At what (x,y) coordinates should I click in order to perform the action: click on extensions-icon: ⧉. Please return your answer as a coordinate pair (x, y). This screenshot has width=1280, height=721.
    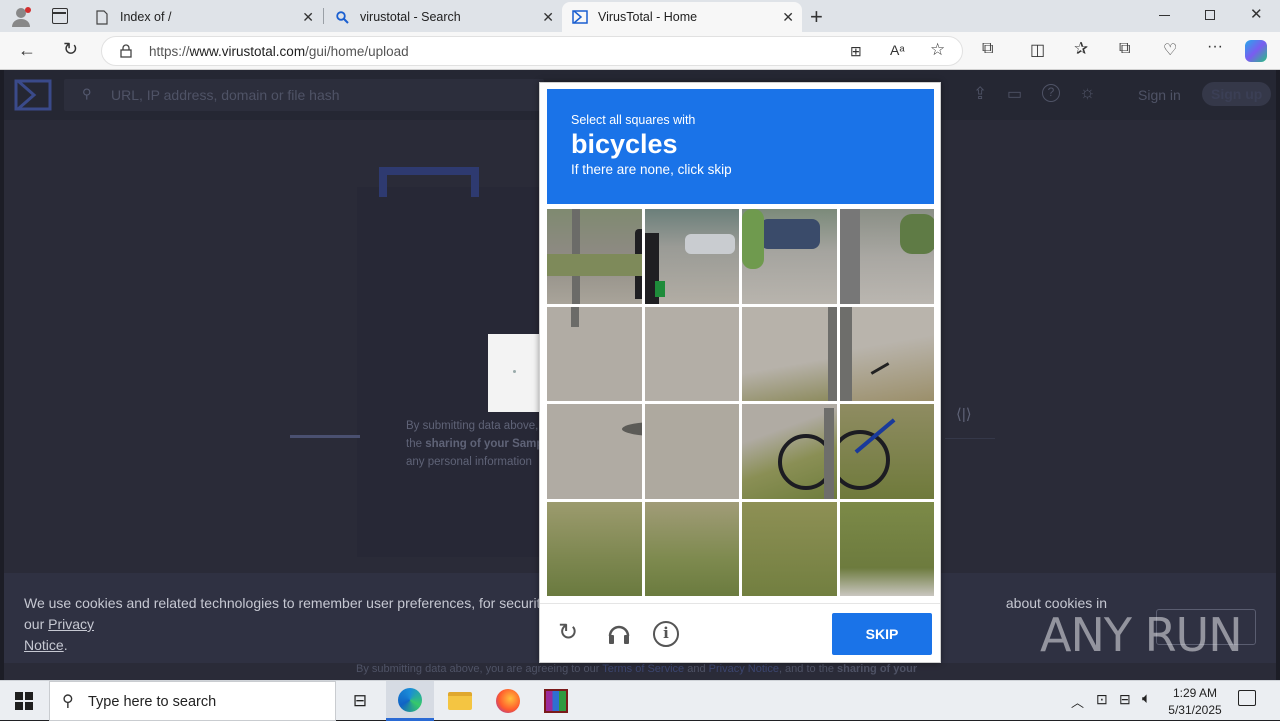
    Looking at the image, I should click on (987, 49).